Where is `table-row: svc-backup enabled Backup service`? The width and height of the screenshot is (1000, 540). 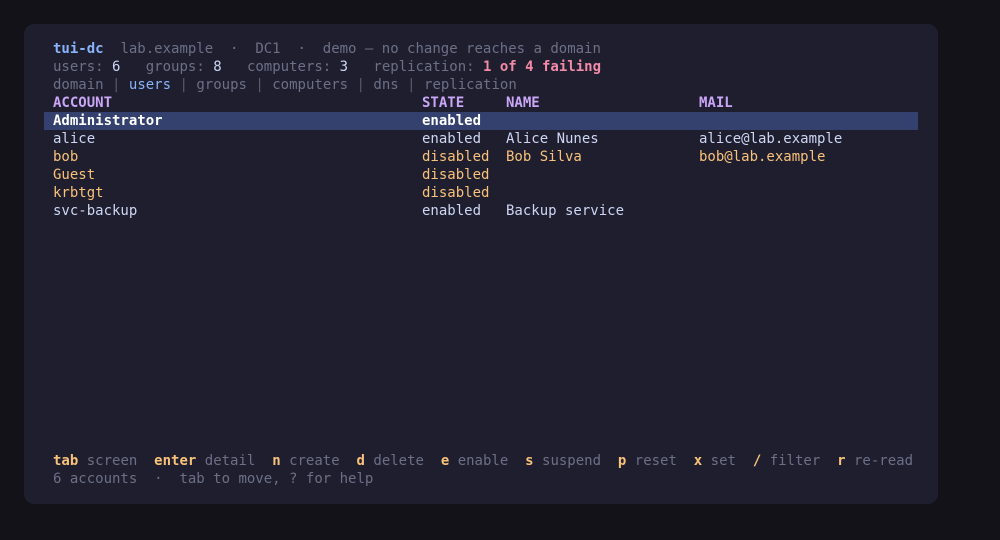 table-row: svc-backup enabled Backup service is located at coordinates (481, 211).